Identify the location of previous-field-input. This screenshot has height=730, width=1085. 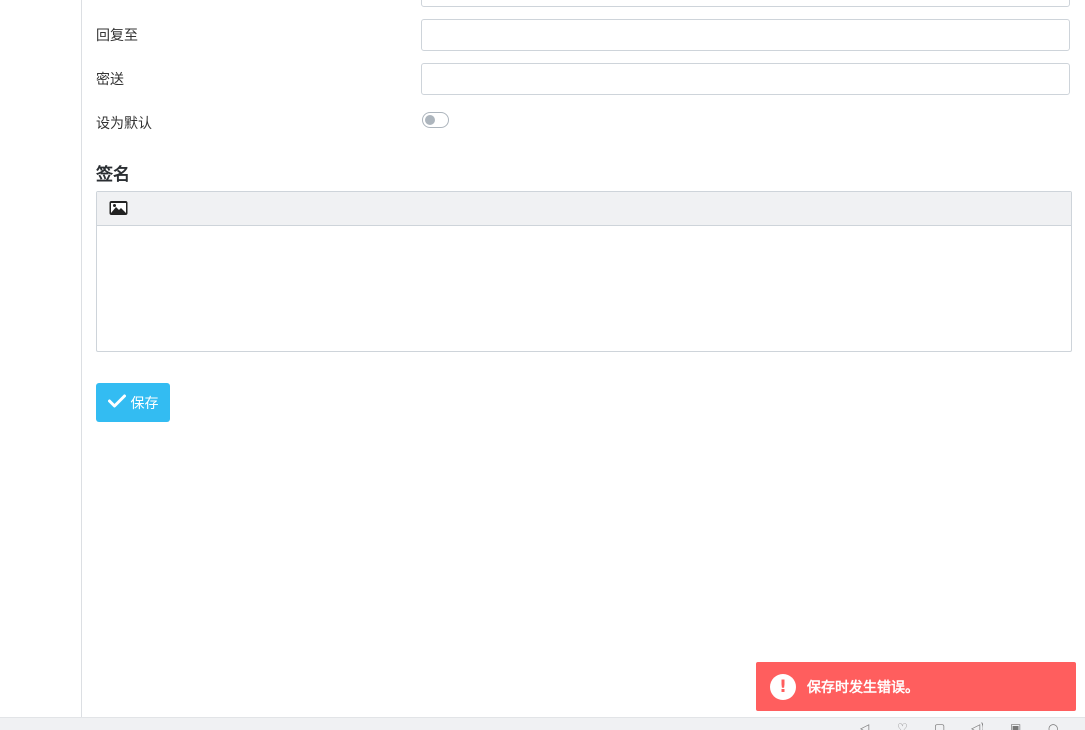
(745, 3).